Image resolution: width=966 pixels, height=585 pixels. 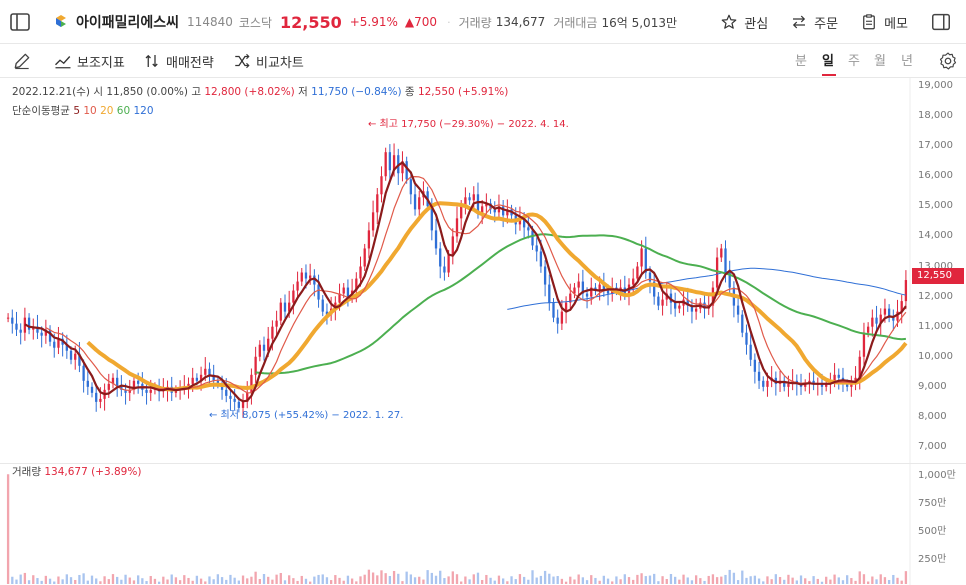 I want to click on period-year: 년, so click(x=907, y=59).